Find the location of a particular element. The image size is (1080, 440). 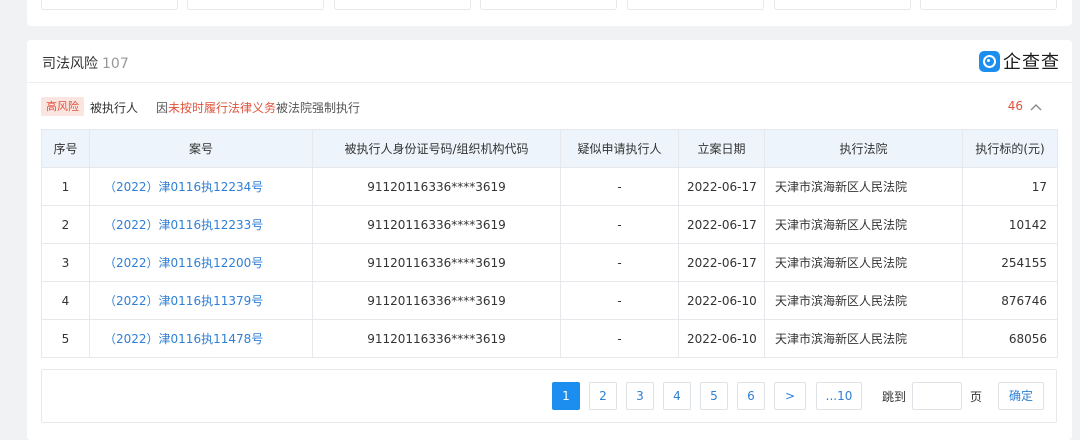

qichacha-logo: 企查查 is located at coordinates (1019, 61).